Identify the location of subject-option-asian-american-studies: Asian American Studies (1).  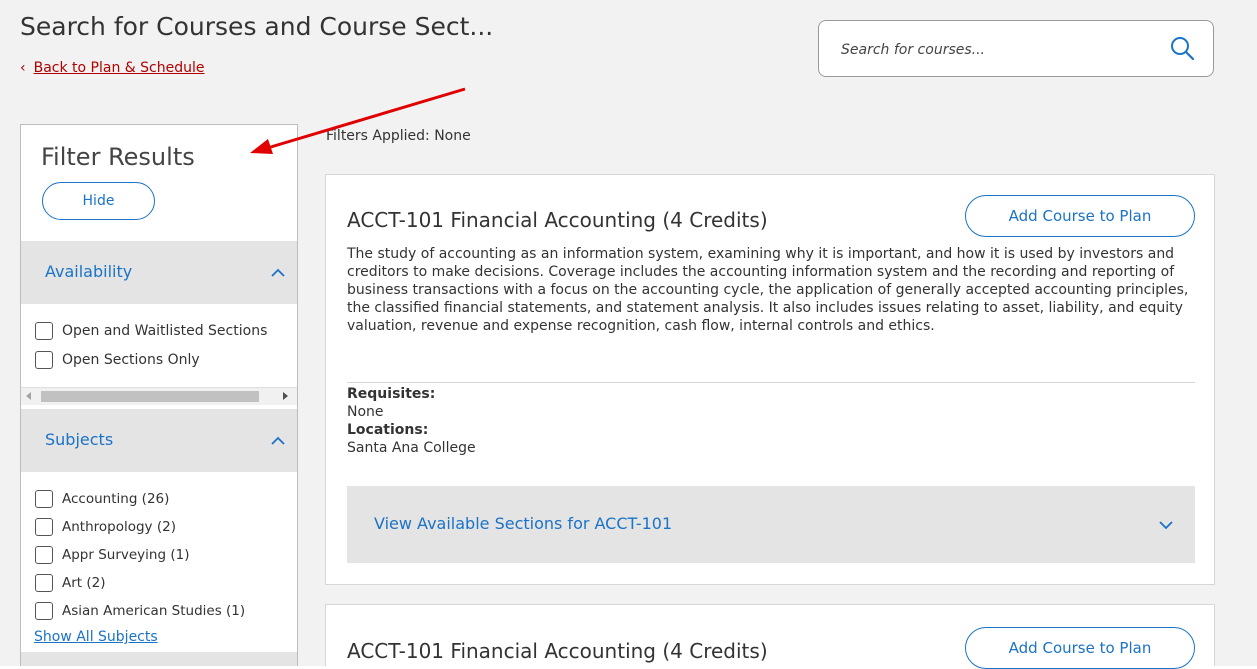
(140, 611).